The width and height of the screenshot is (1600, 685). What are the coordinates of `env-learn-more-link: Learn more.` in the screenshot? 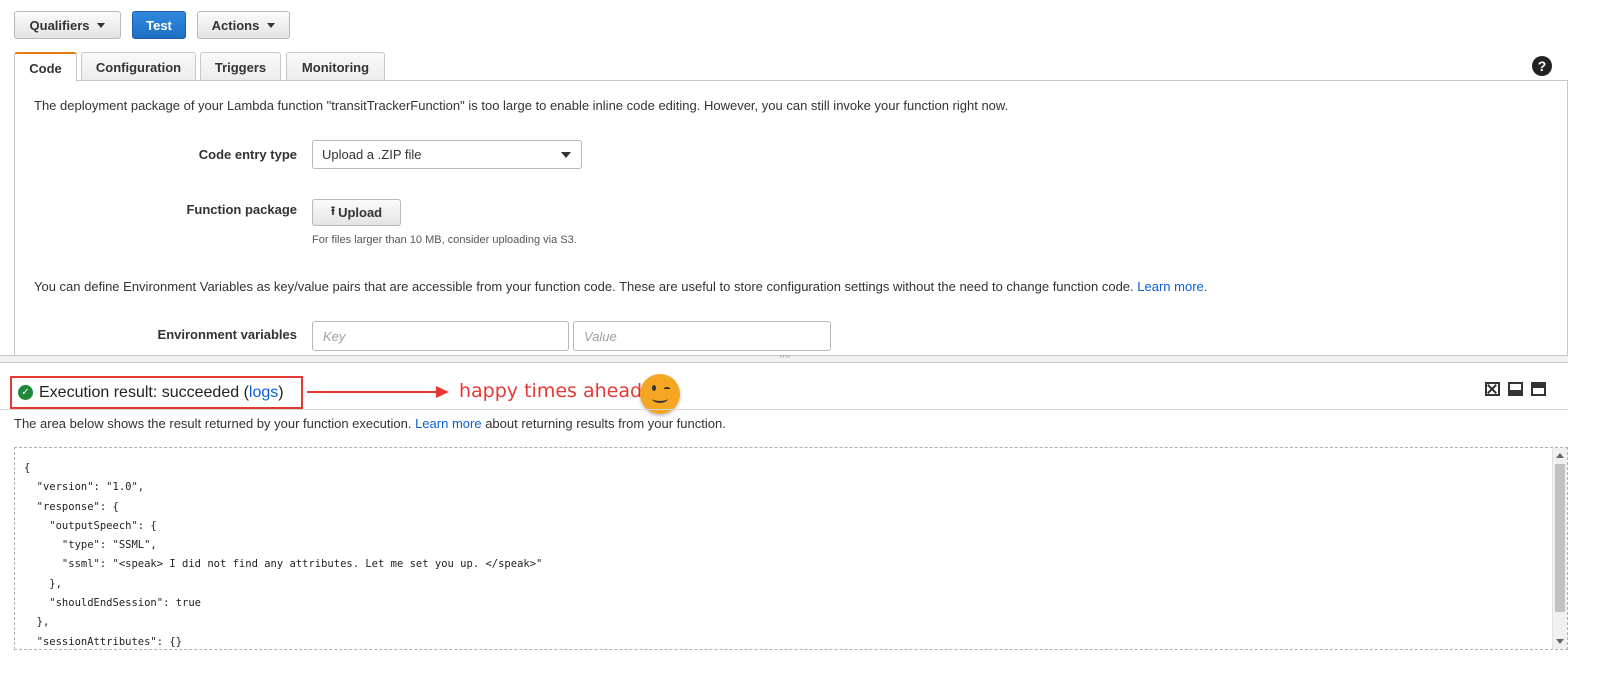 It's located at (1172, 286).